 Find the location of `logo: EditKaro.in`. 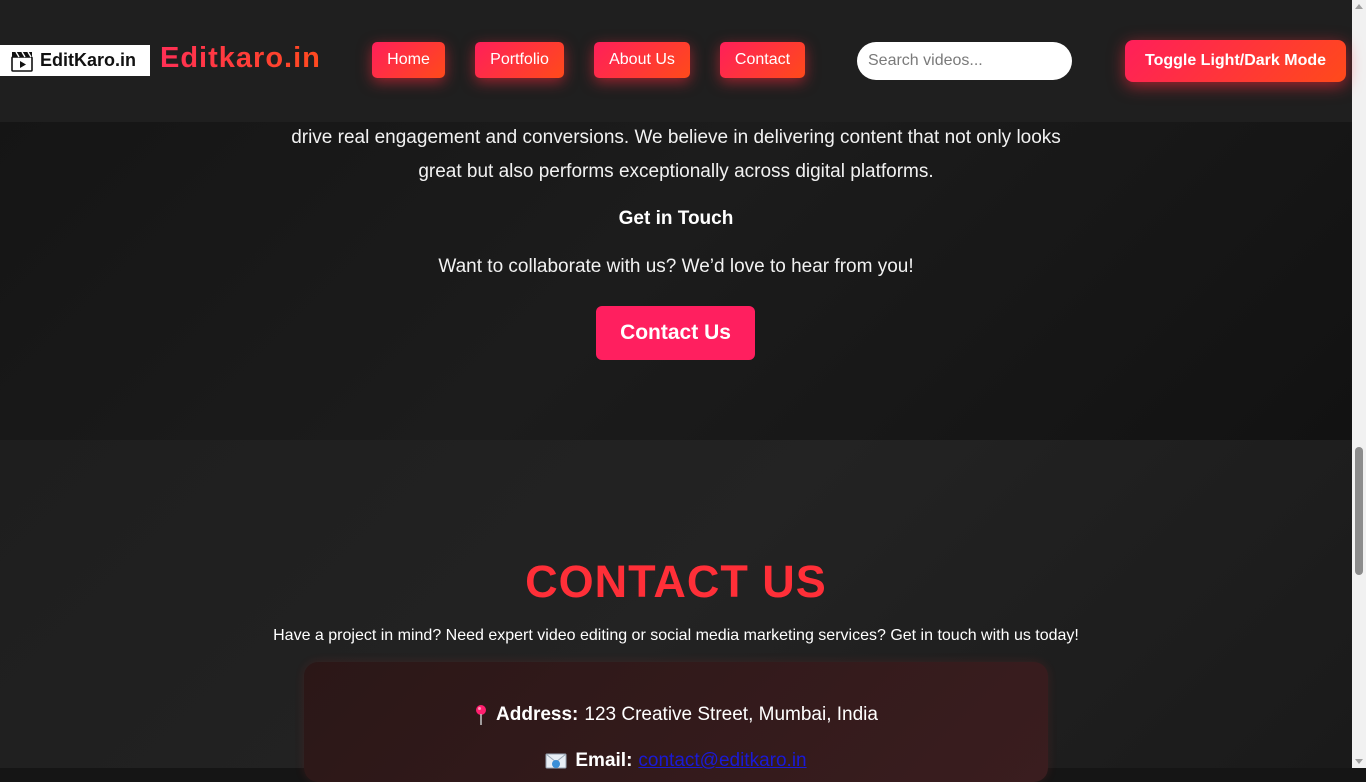

logo: EditKaro.in is located at coordinates (75, 60).